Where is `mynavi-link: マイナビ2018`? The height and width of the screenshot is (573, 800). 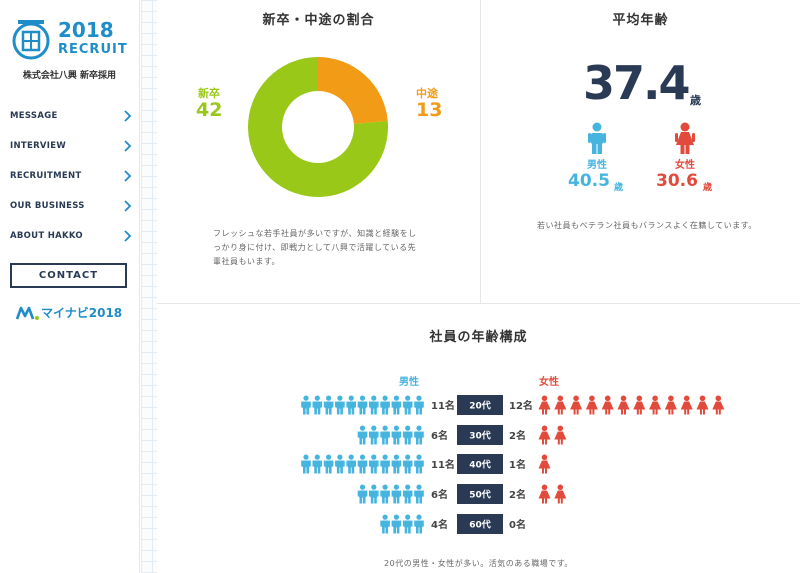
mynavi-link: マイナビ2018 is located at coordinates (71, 313).